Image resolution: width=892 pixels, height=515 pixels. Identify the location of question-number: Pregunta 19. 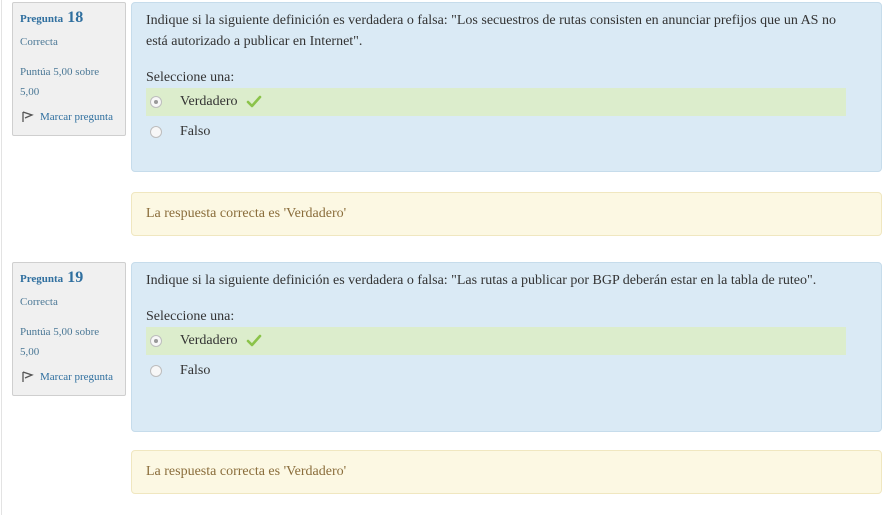
(69, 278).